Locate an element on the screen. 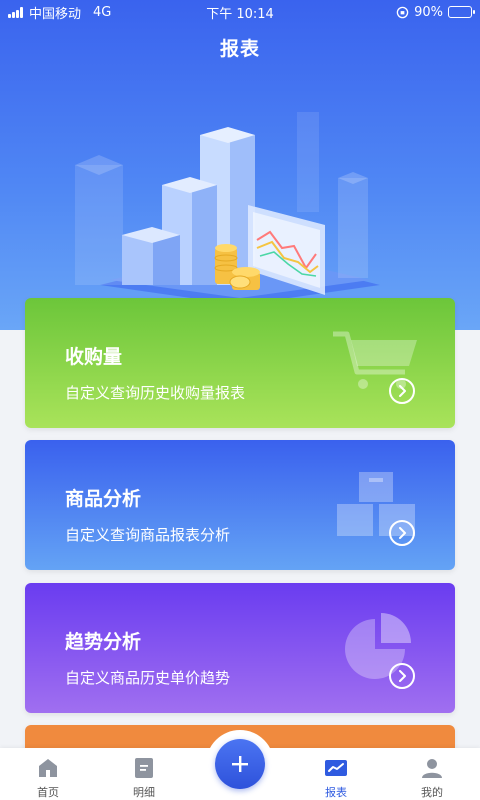  plus-icon is located at coordinates (240, 764).